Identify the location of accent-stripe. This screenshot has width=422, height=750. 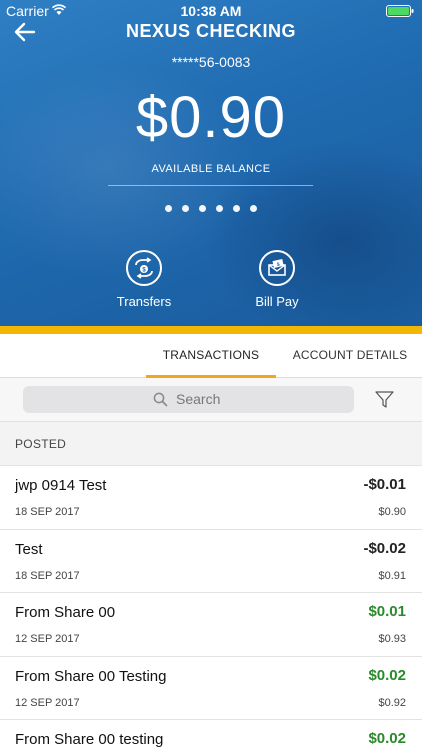
(211, 330).